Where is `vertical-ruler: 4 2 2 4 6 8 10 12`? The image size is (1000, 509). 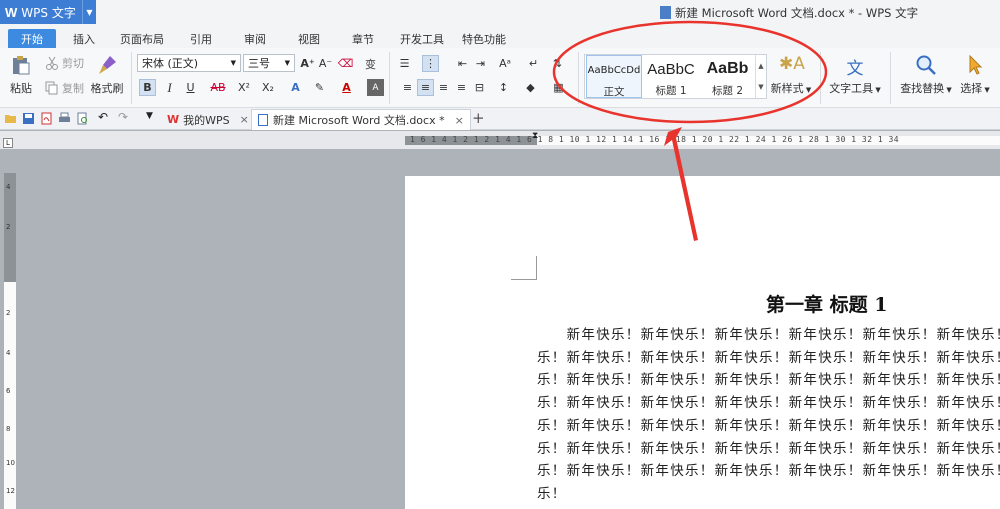 vertical-ruler: 4 2 2 4 6 8 10 12 is located at coordinates (10, 341).